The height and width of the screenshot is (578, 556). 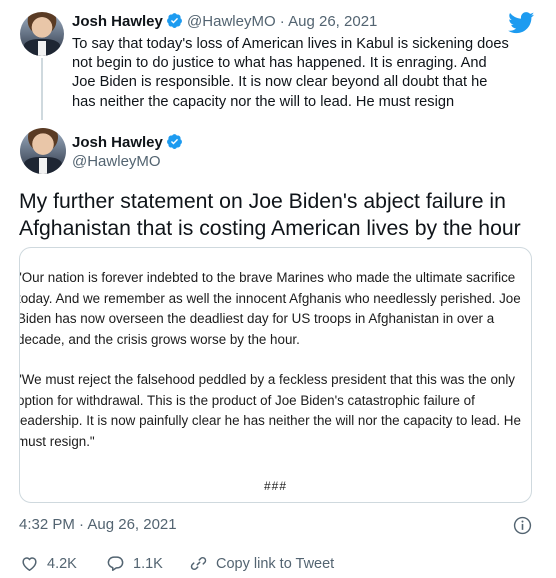 What do you see at coordinates (275, 486) in the screenshot?
I see `statement-closing-mark: ###` at bounding box center [275, 486].